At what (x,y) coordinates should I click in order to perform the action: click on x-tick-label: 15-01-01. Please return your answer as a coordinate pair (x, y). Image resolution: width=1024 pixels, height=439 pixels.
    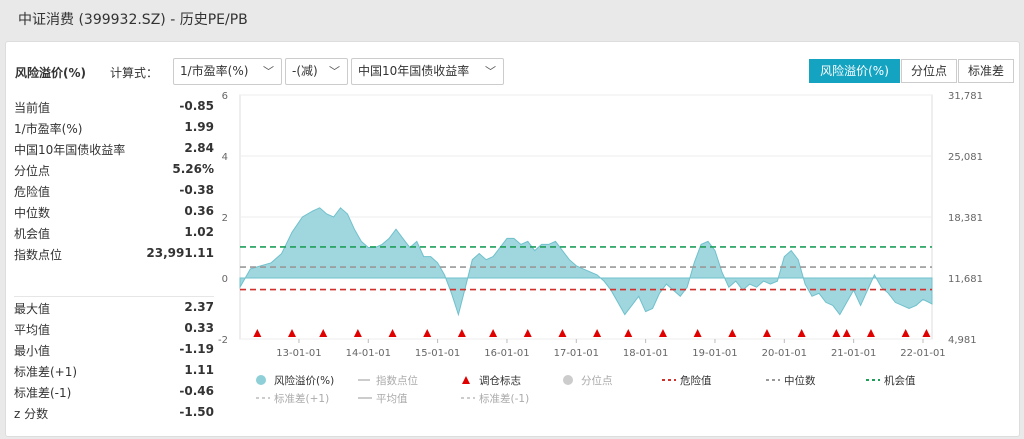
    Looking at the image, I should click on (437, 353).